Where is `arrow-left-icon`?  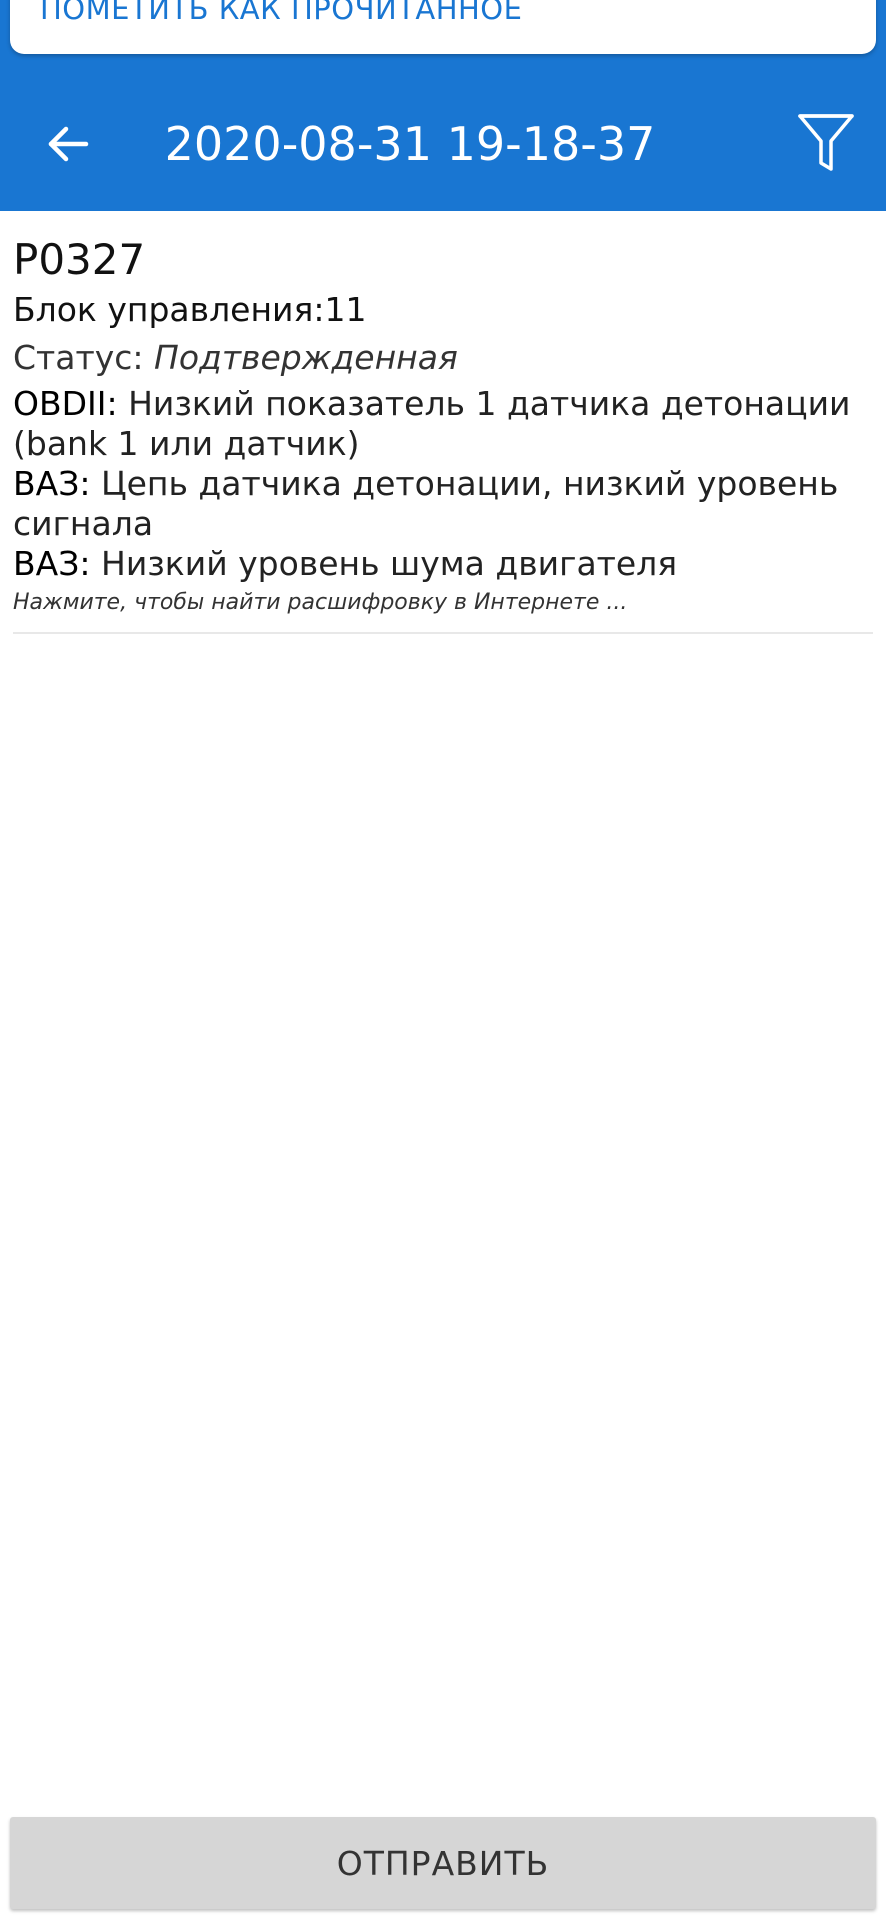
arrow-left-icon is located at coordinates (68, 144).